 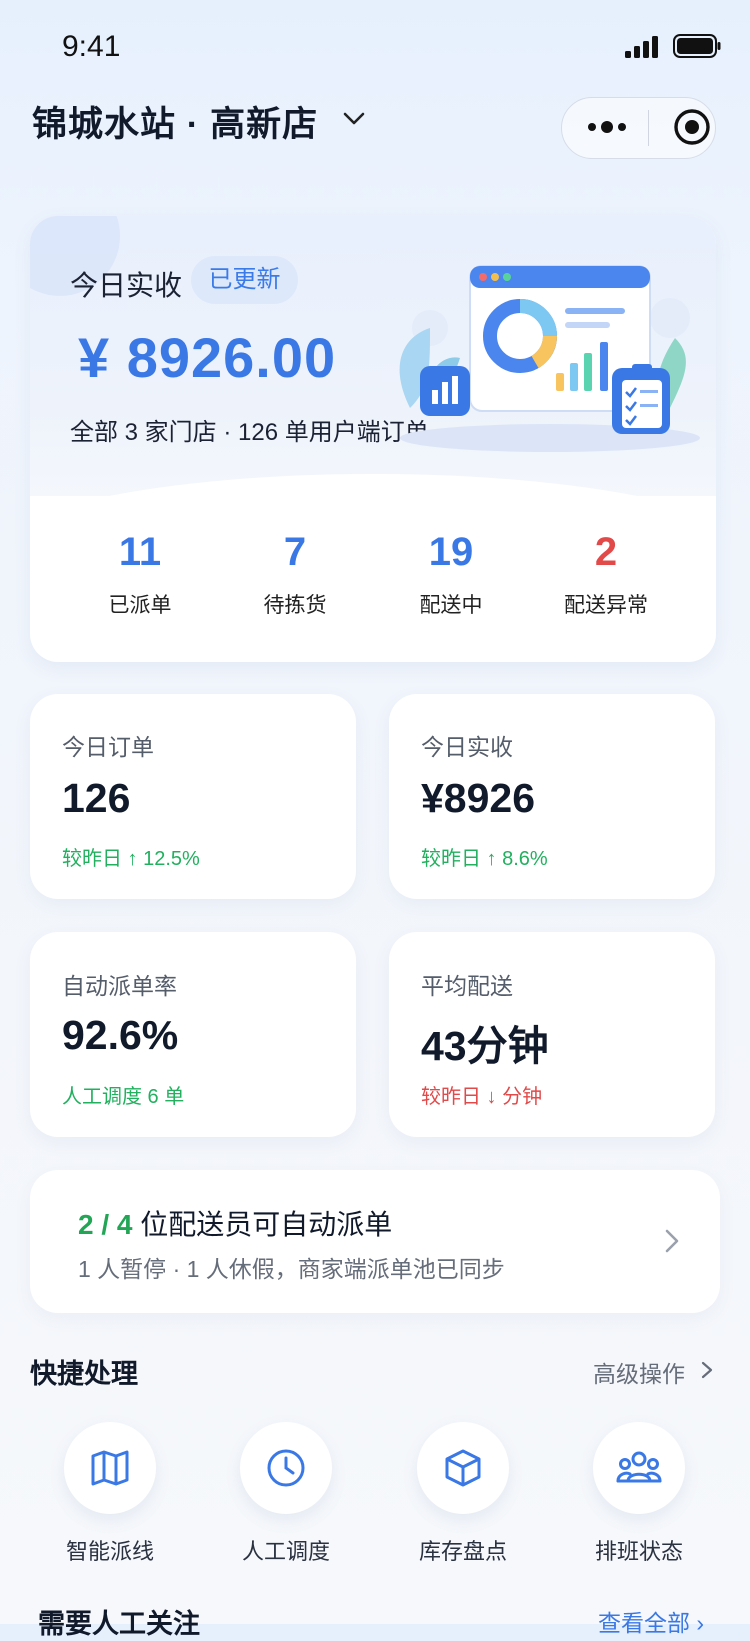 What do you see at coordinates (549, 358) in the screenshot?
I see `dashboard-illustration-icon` at bounding box center [549, 358].